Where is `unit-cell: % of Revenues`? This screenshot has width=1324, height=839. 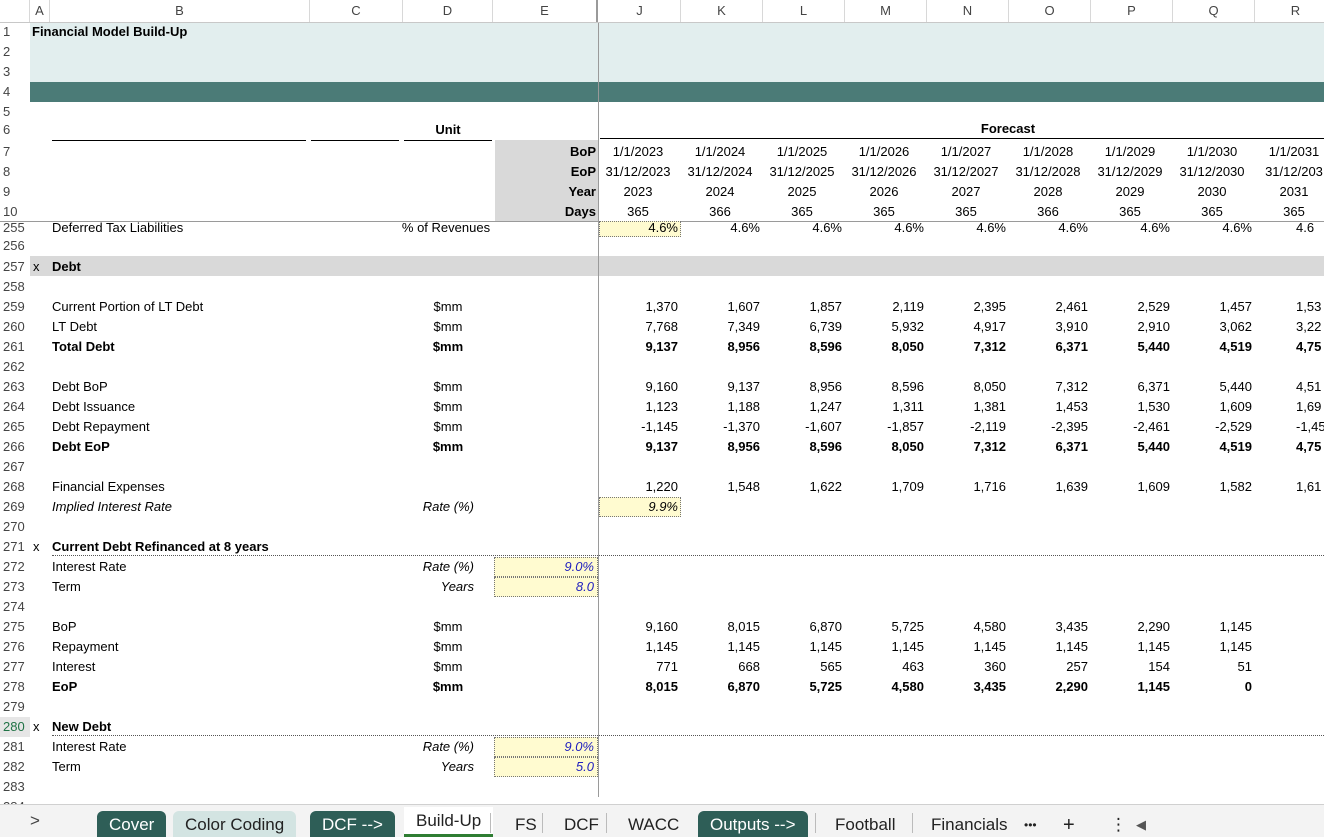 unit-cell: % of Revenues is located at coordinates (446, 228).